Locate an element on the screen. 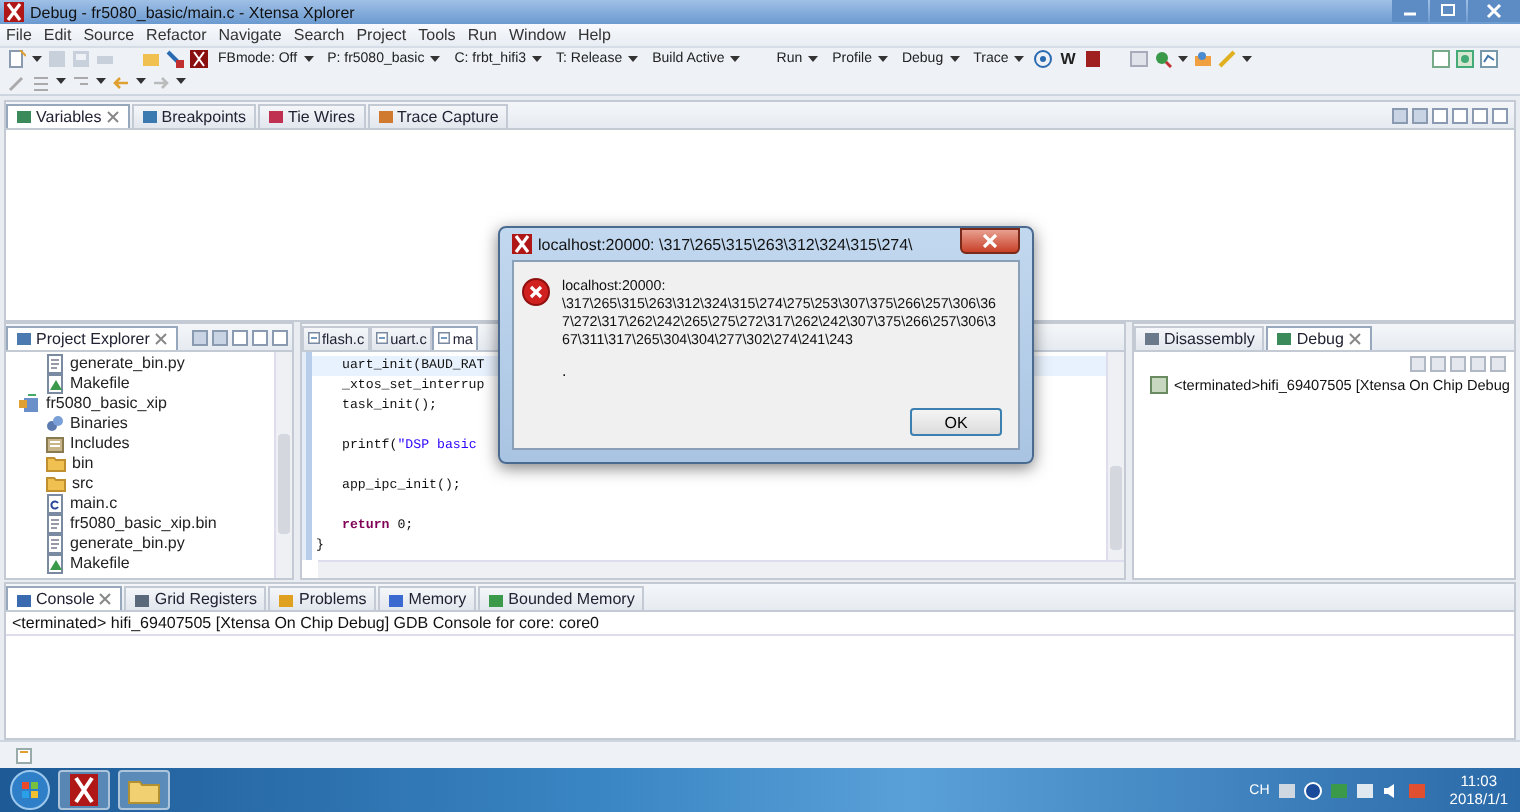  view-tab: Breakpoints is located at coordinates (194, 115).